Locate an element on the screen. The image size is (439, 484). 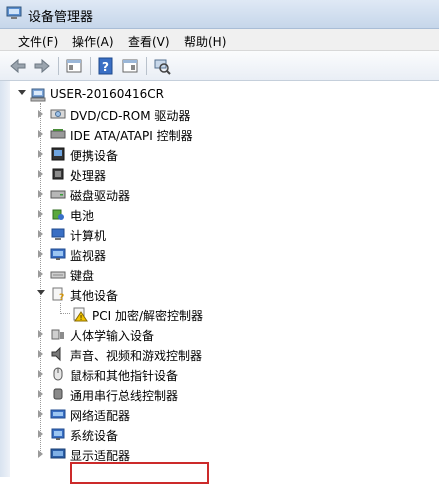
tree-item: 键盘 is located at coordinates (224, 274).